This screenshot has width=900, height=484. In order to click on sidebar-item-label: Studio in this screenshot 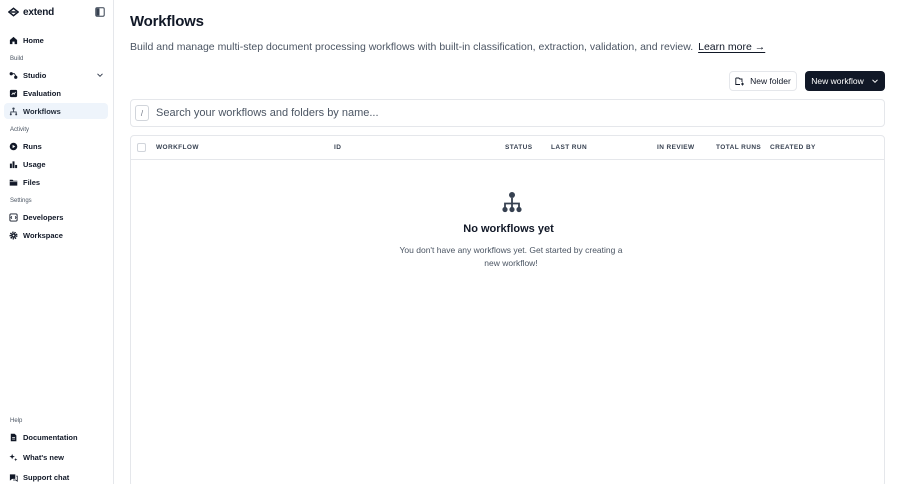, I will do `click(35, 75)`.